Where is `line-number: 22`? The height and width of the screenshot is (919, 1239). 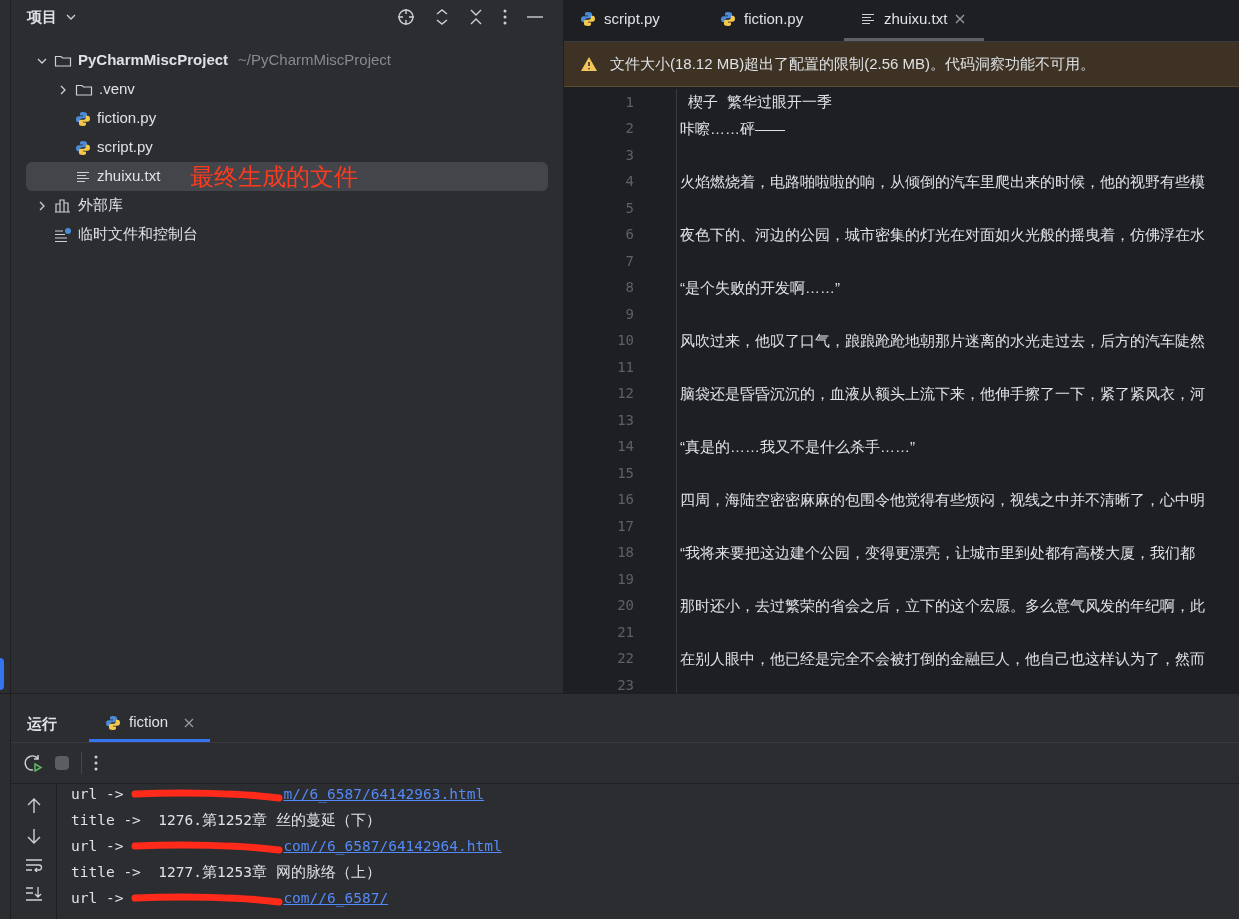 line-number: 22 is located at coordinates (625, 659).